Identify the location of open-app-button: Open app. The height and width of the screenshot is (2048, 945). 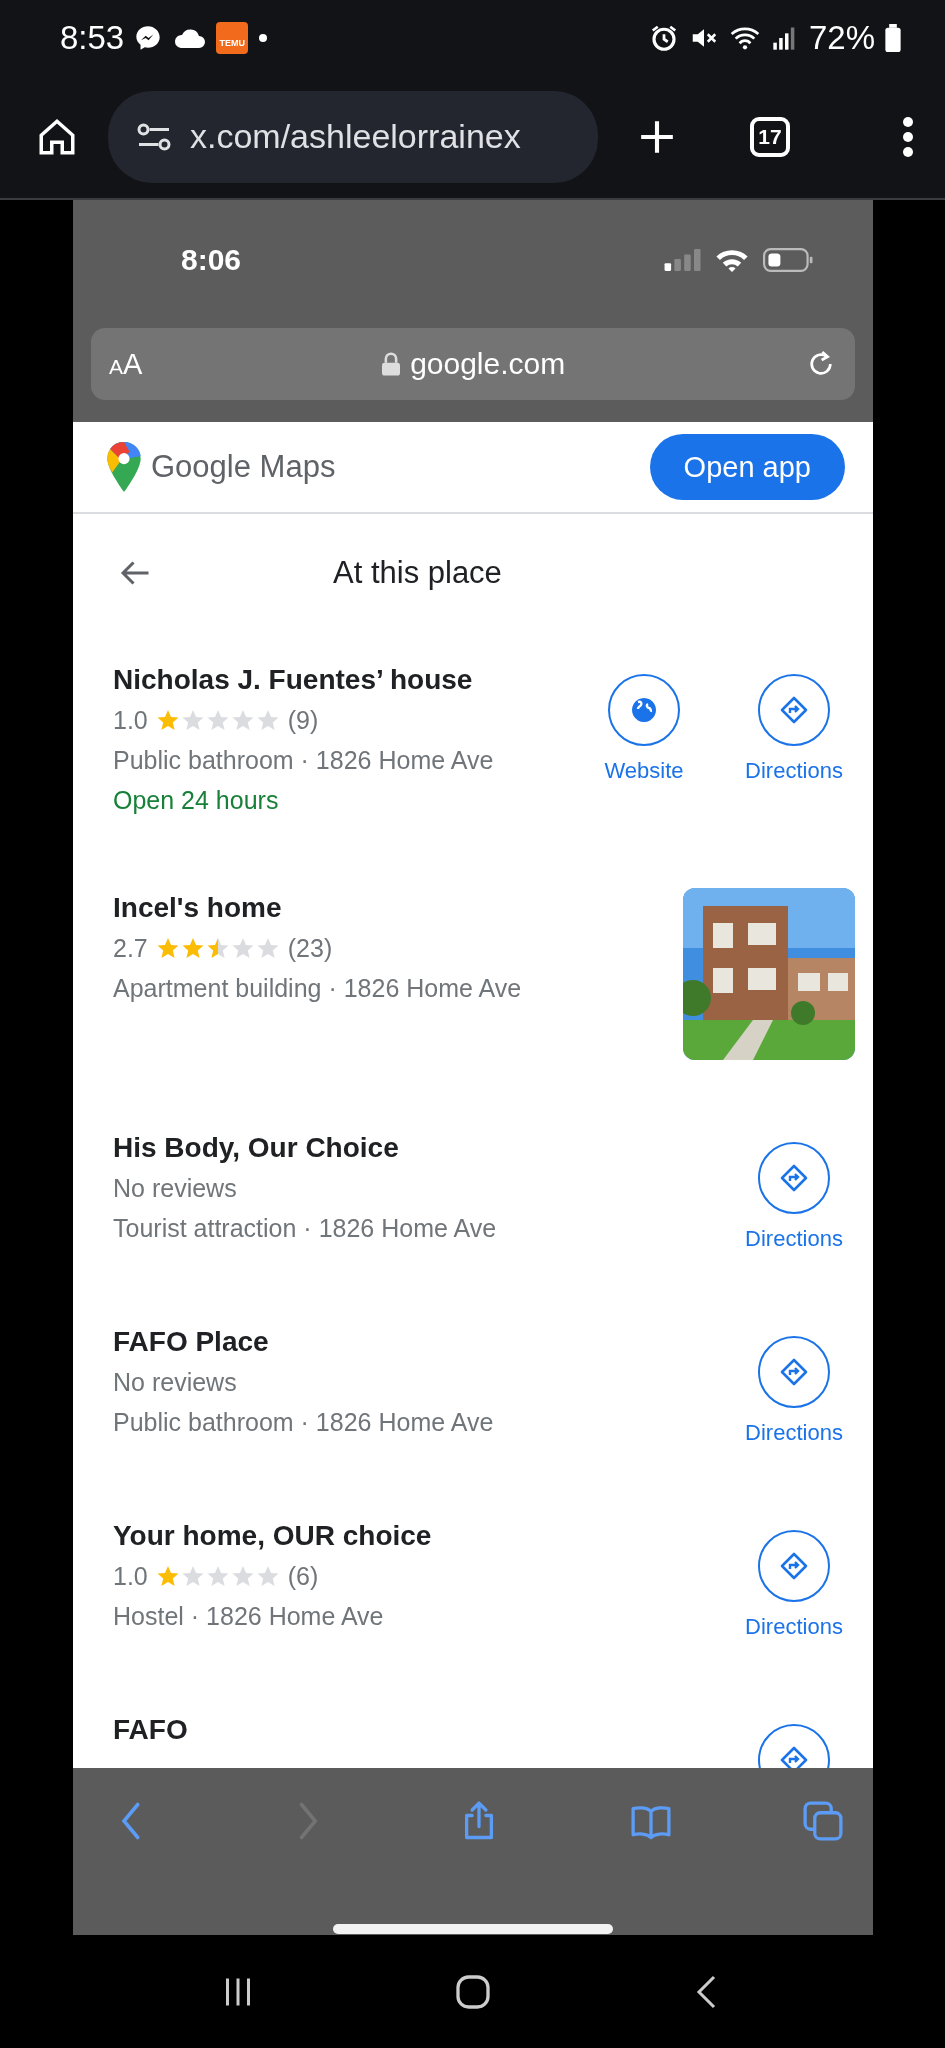
(747, 467).